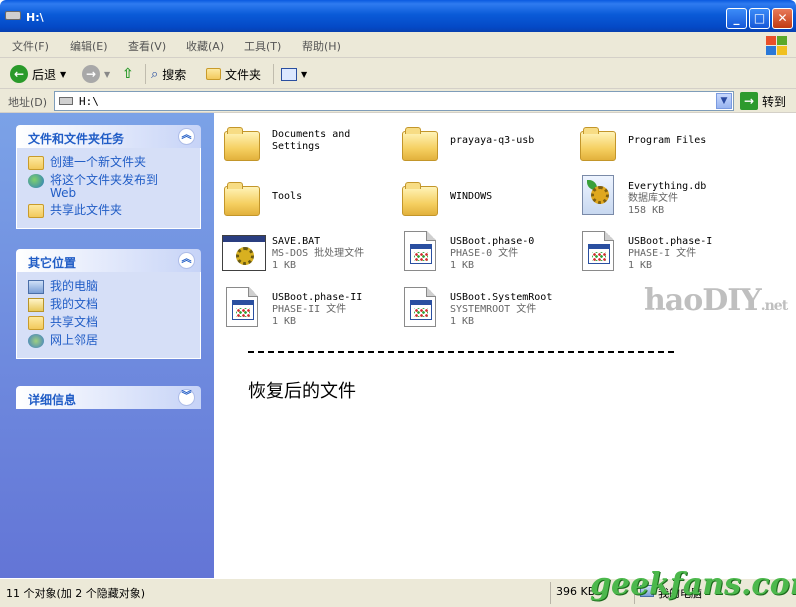 Image resolution: width=796 pixels, height=607 pixels. Describe the element at coordinates (670, 241) in the screenshot. I see `file-name: USBoot.phase-I` at that location.